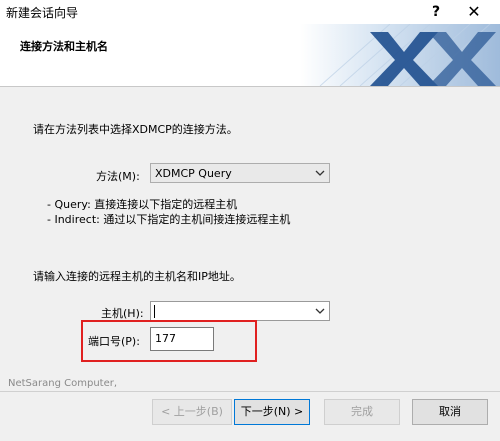 The image size is (500, 441). What do you see at coordinates (165, 338) in the screenshot?
I see `port-value: 177` at bounding box center [165, 338].